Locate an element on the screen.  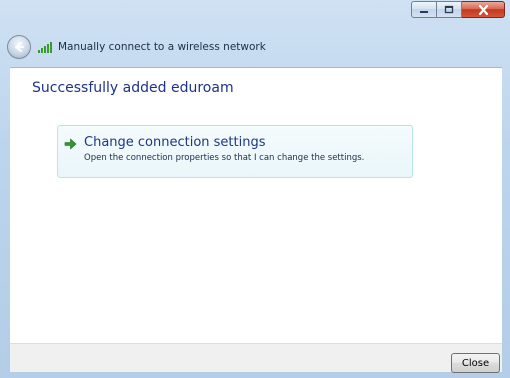
back-button is located at coordinates (19, 47).